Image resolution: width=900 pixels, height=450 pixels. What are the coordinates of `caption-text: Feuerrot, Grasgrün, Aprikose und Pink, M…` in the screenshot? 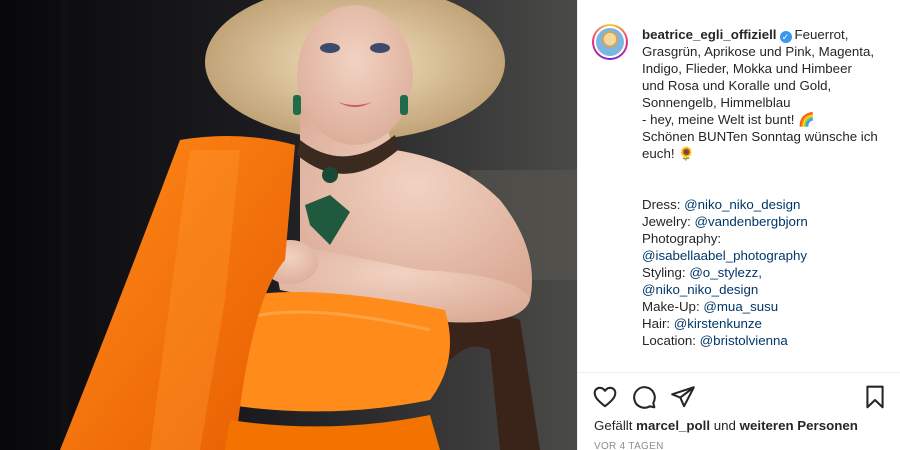 It's located at (760, 94).